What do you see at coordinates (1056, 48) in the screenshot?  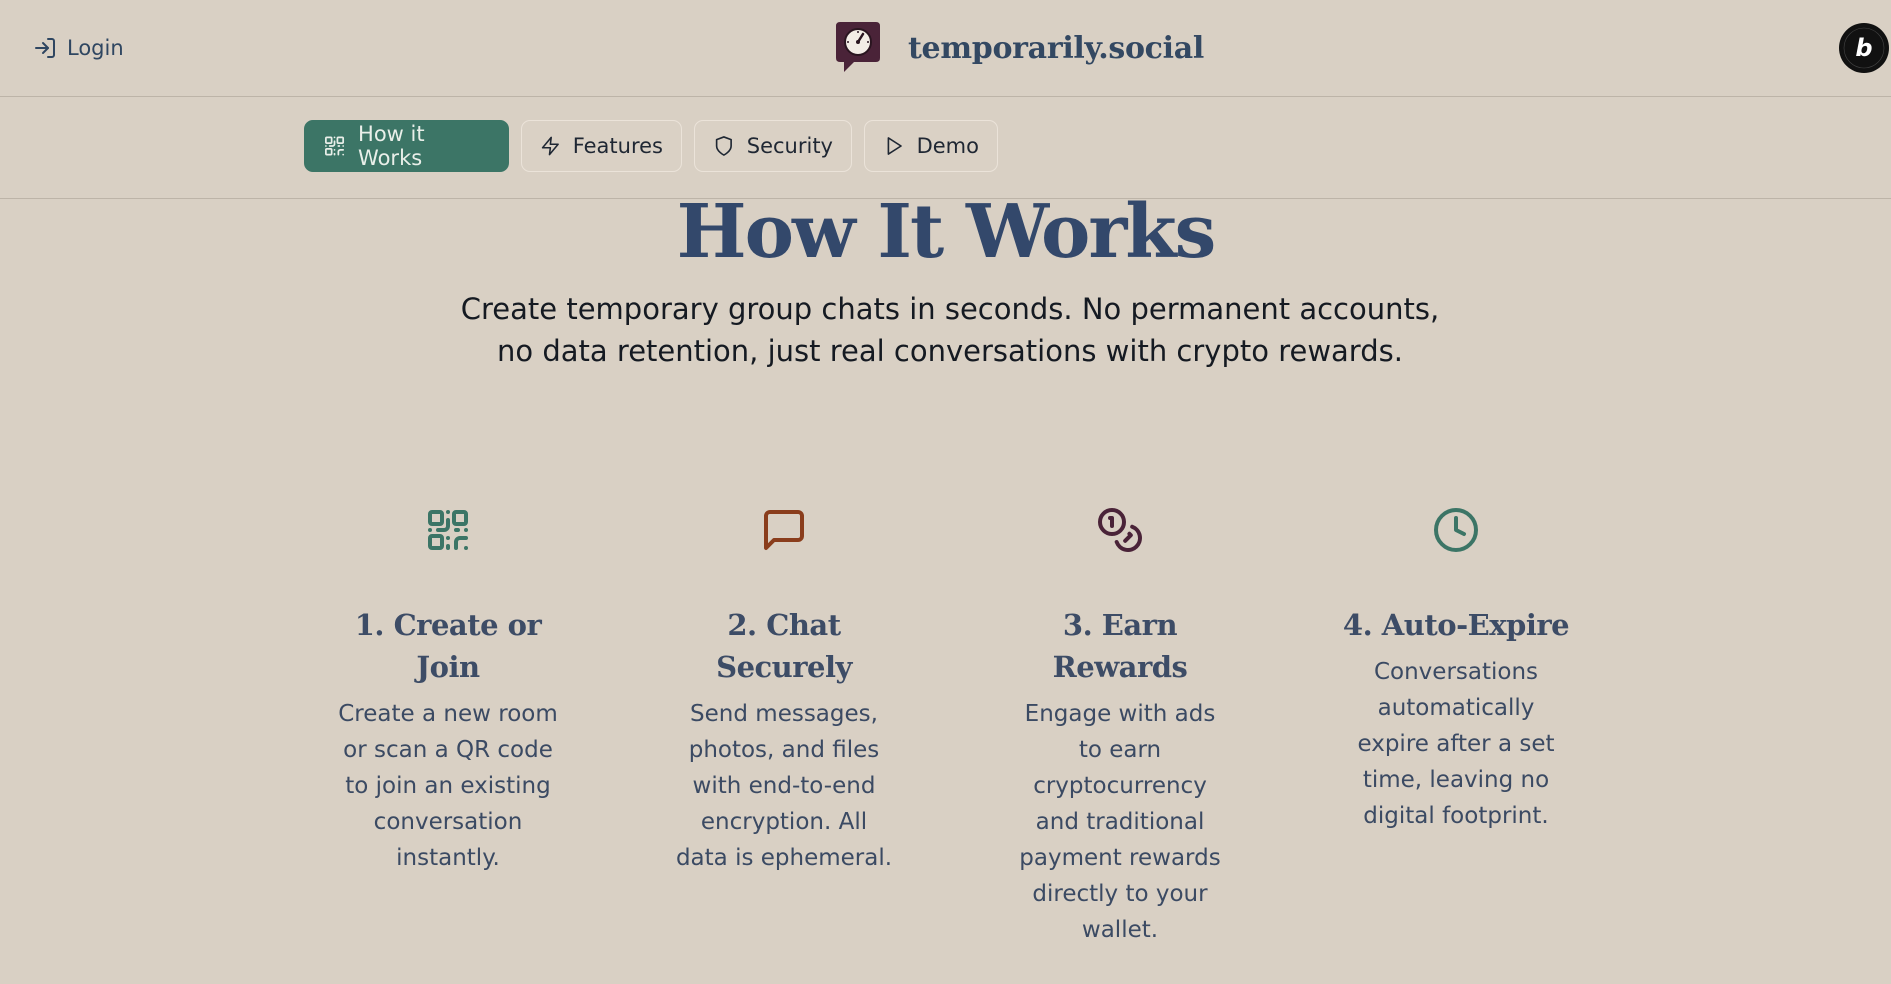 I see `brand-name: temporarily.social` at bounding box center [1056, 48].